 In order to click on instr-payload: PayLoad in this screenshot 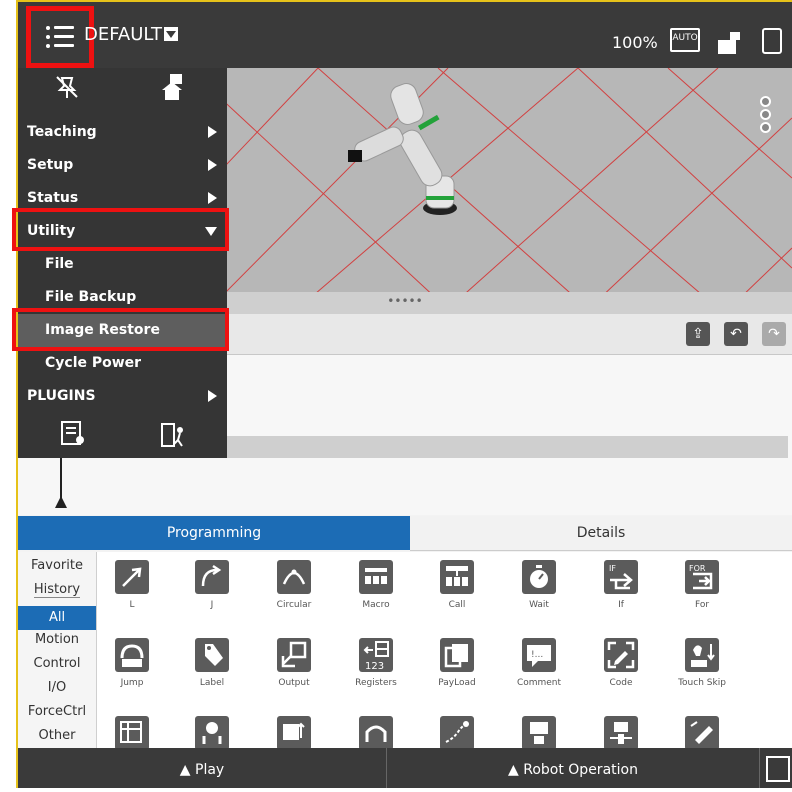, I will do `click(457, 662)`.